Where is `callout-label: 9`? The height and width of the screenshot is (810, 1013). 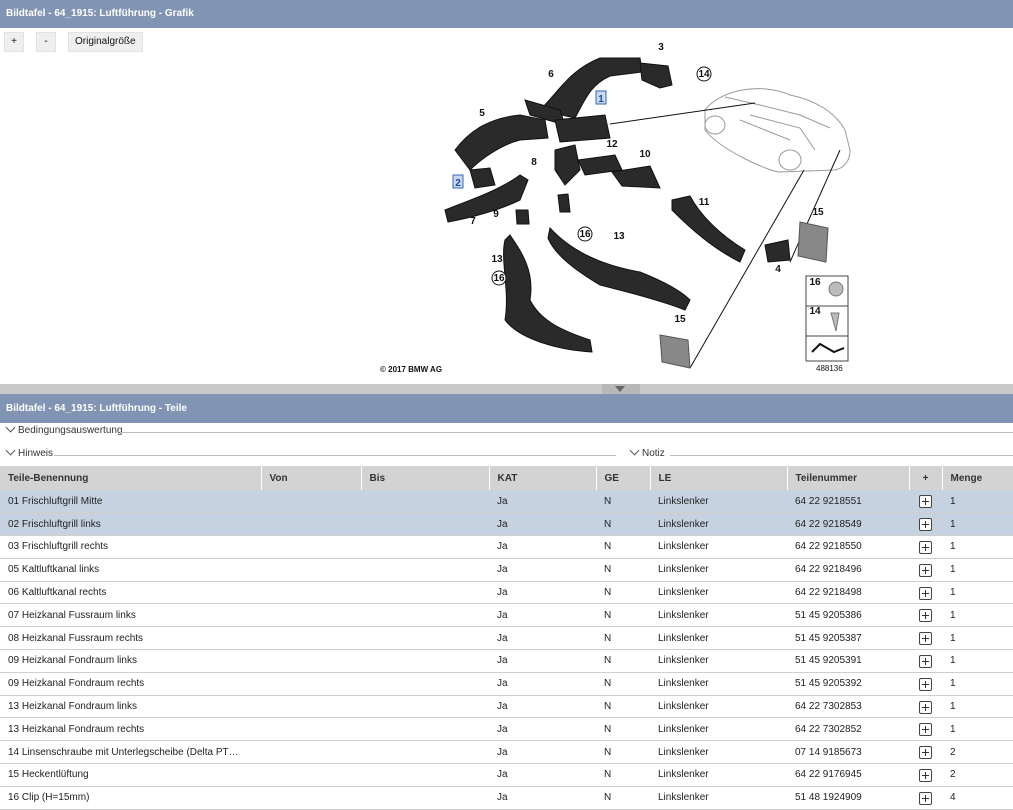 callout-label: 9 is located at coordinates (496, 214).